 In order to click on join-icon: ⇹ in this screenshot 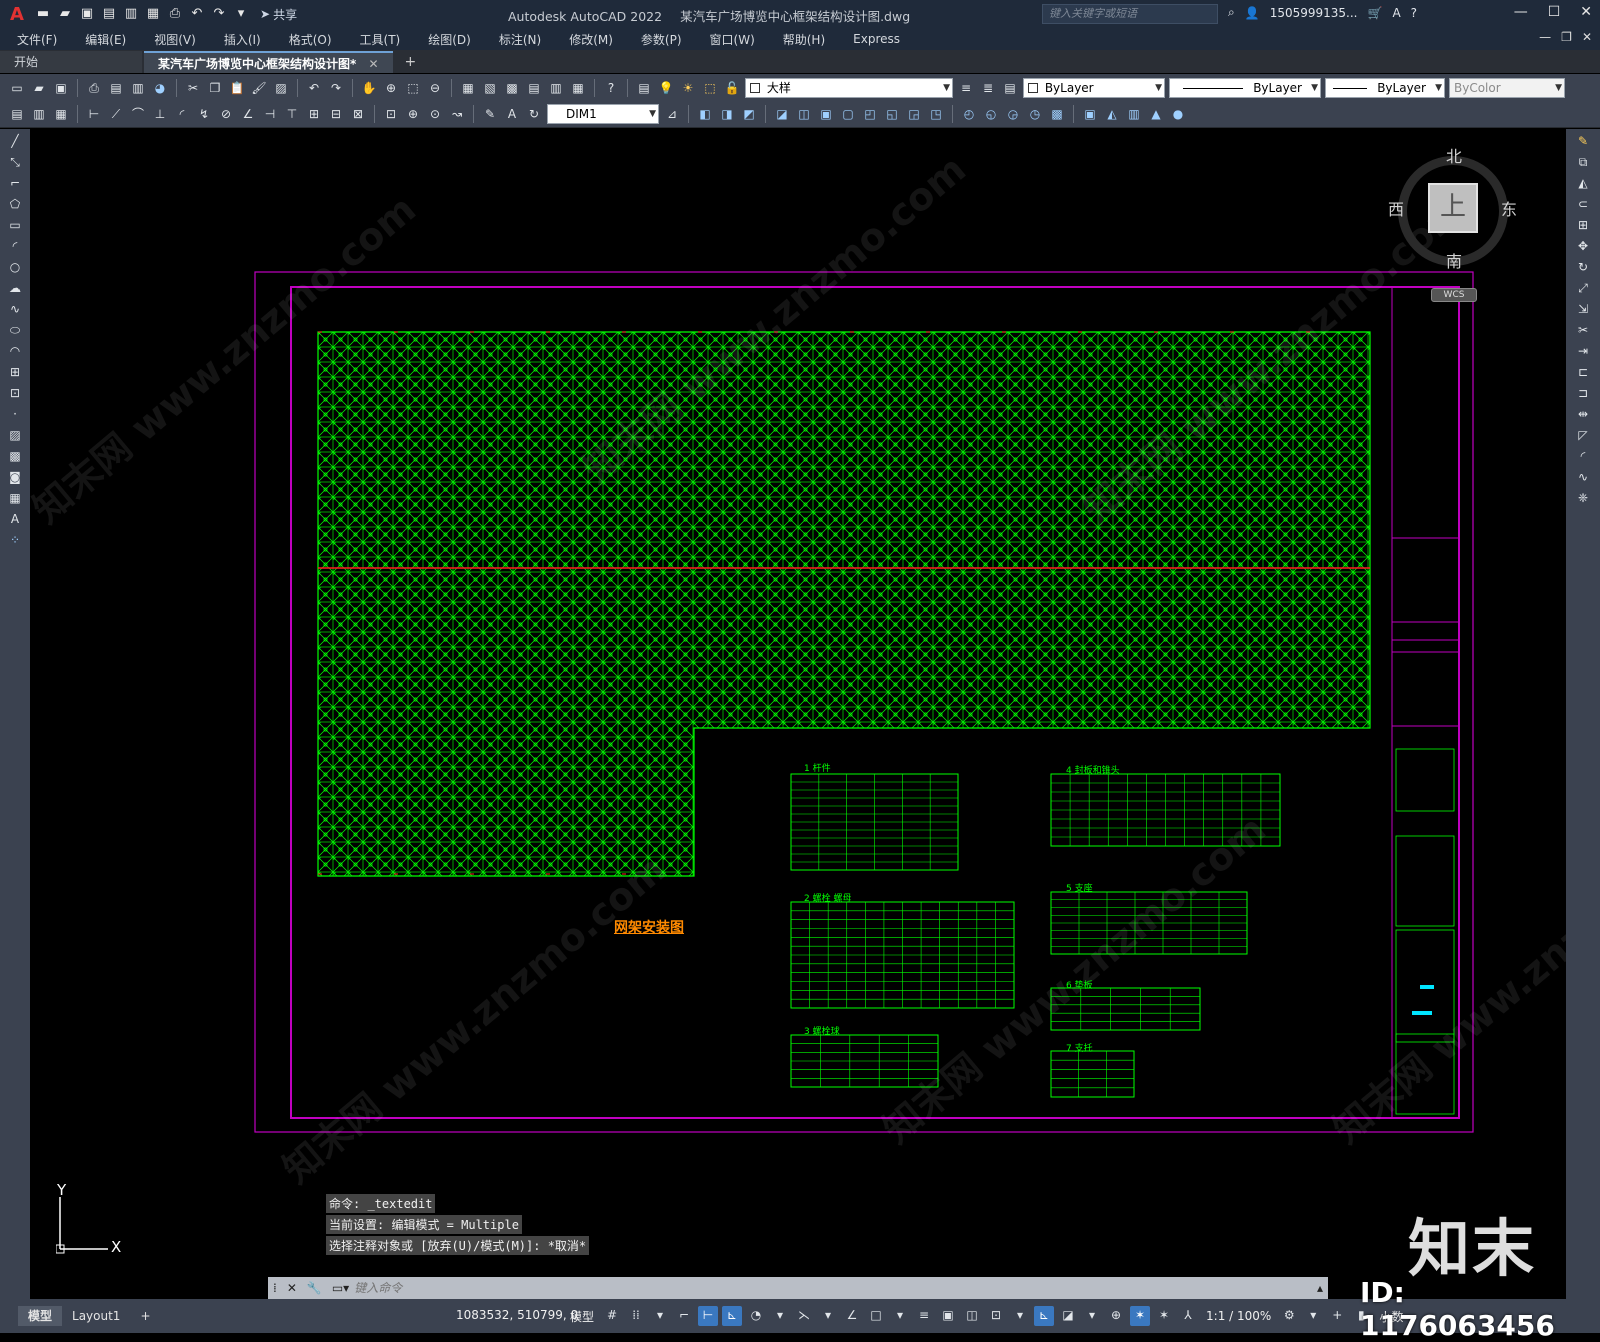, I will do `click(1583, 414)`.